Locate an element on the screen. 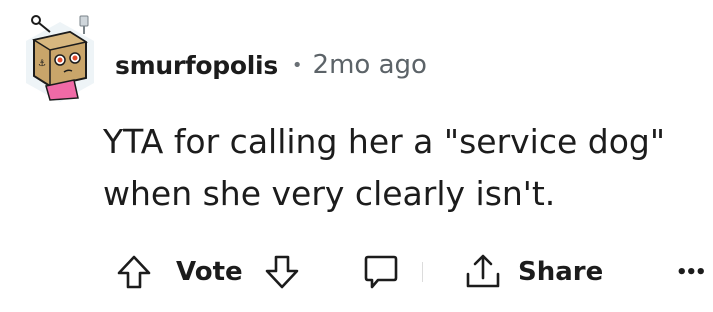  vote-label: Vote is located at coordinates (209, 272).